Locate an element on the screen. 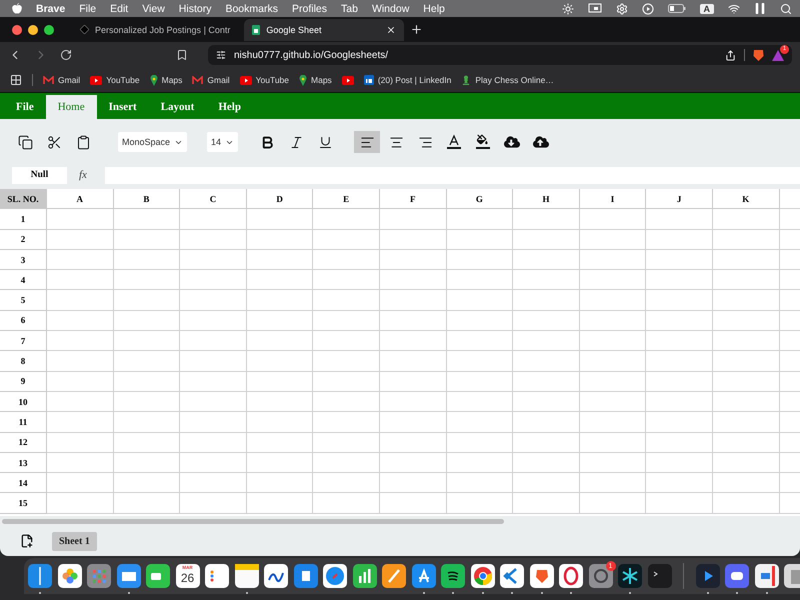  app-grid-icon is located at coordinates (99, 576).